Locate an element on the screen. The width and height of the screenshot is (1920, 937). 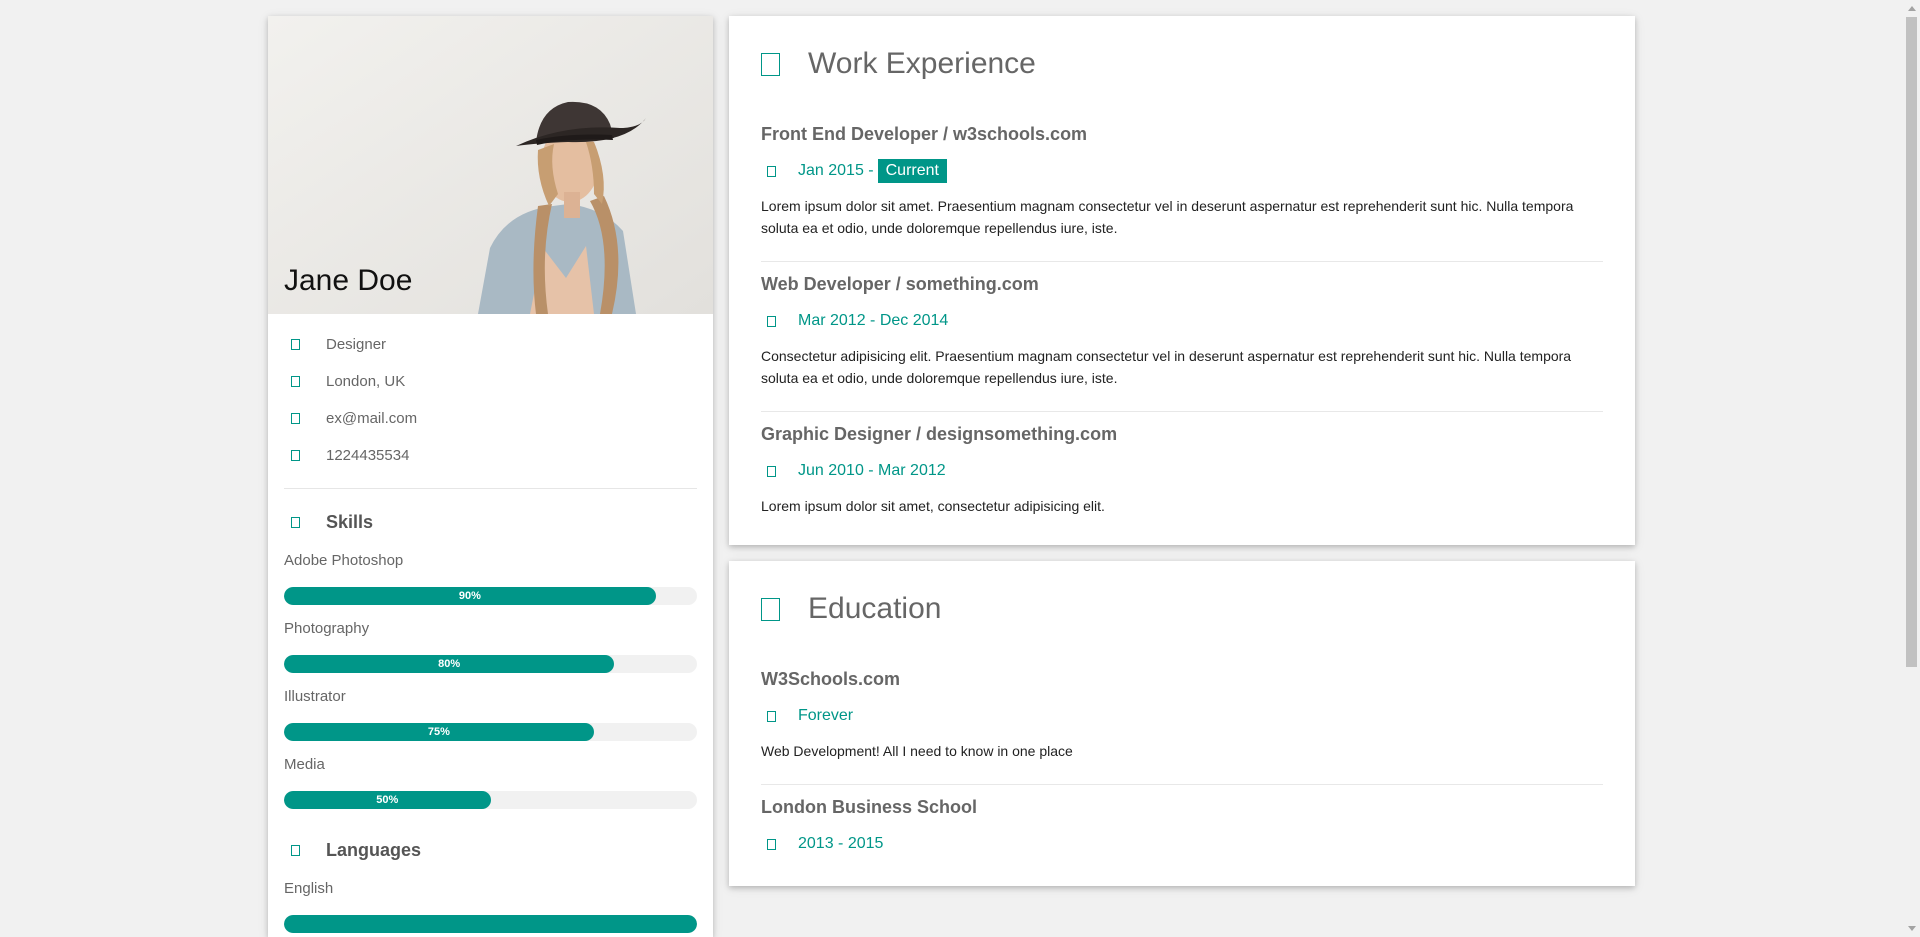
info-row-job: Designer is located at coordinates (490, 344).